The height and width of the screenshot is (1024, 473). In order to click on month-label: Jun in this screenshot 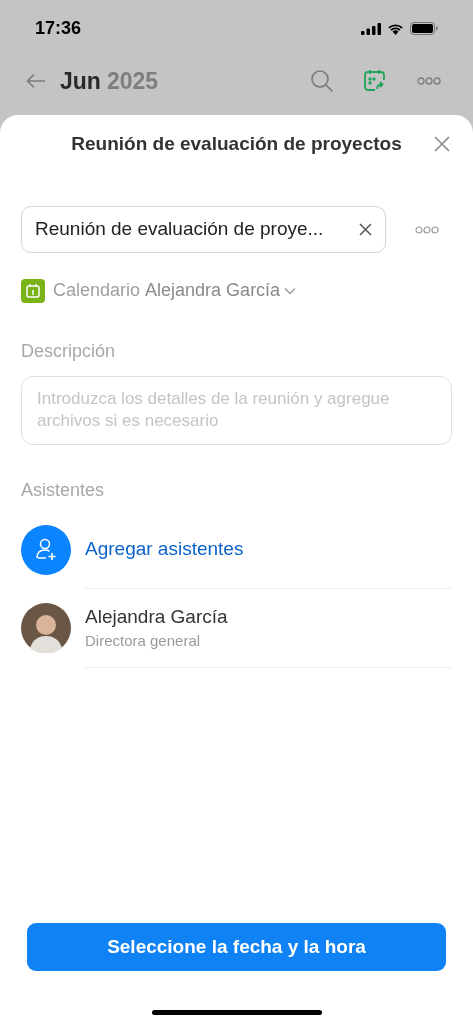, I will do `click(80, 81)`.